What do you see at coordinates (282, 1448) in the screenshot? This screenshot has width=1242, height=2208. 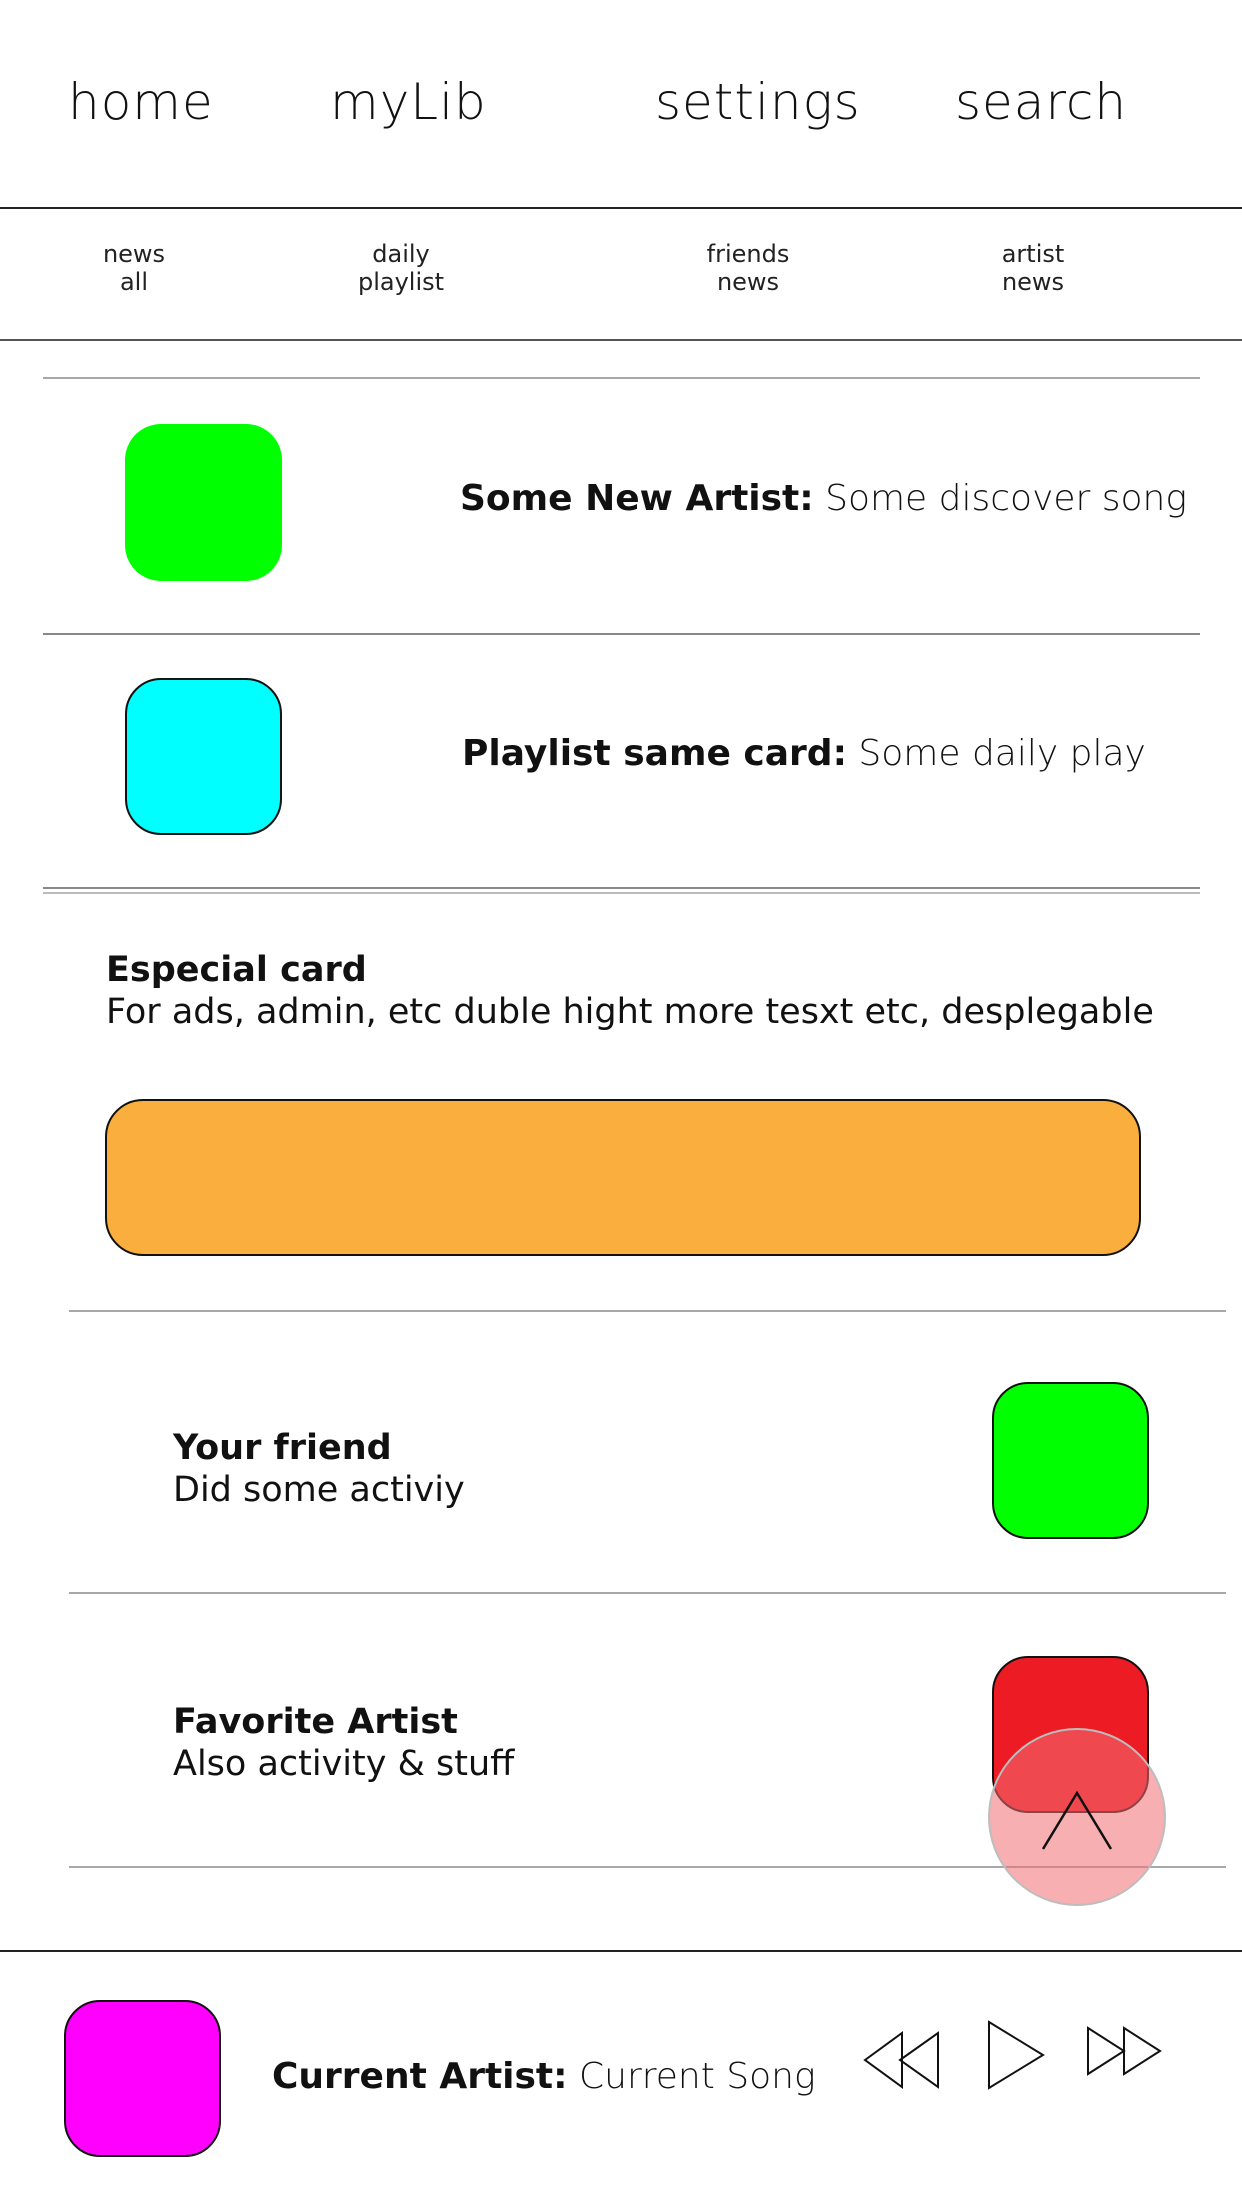 I see `card-title: Your friend` at bounding box center [282, 1448].